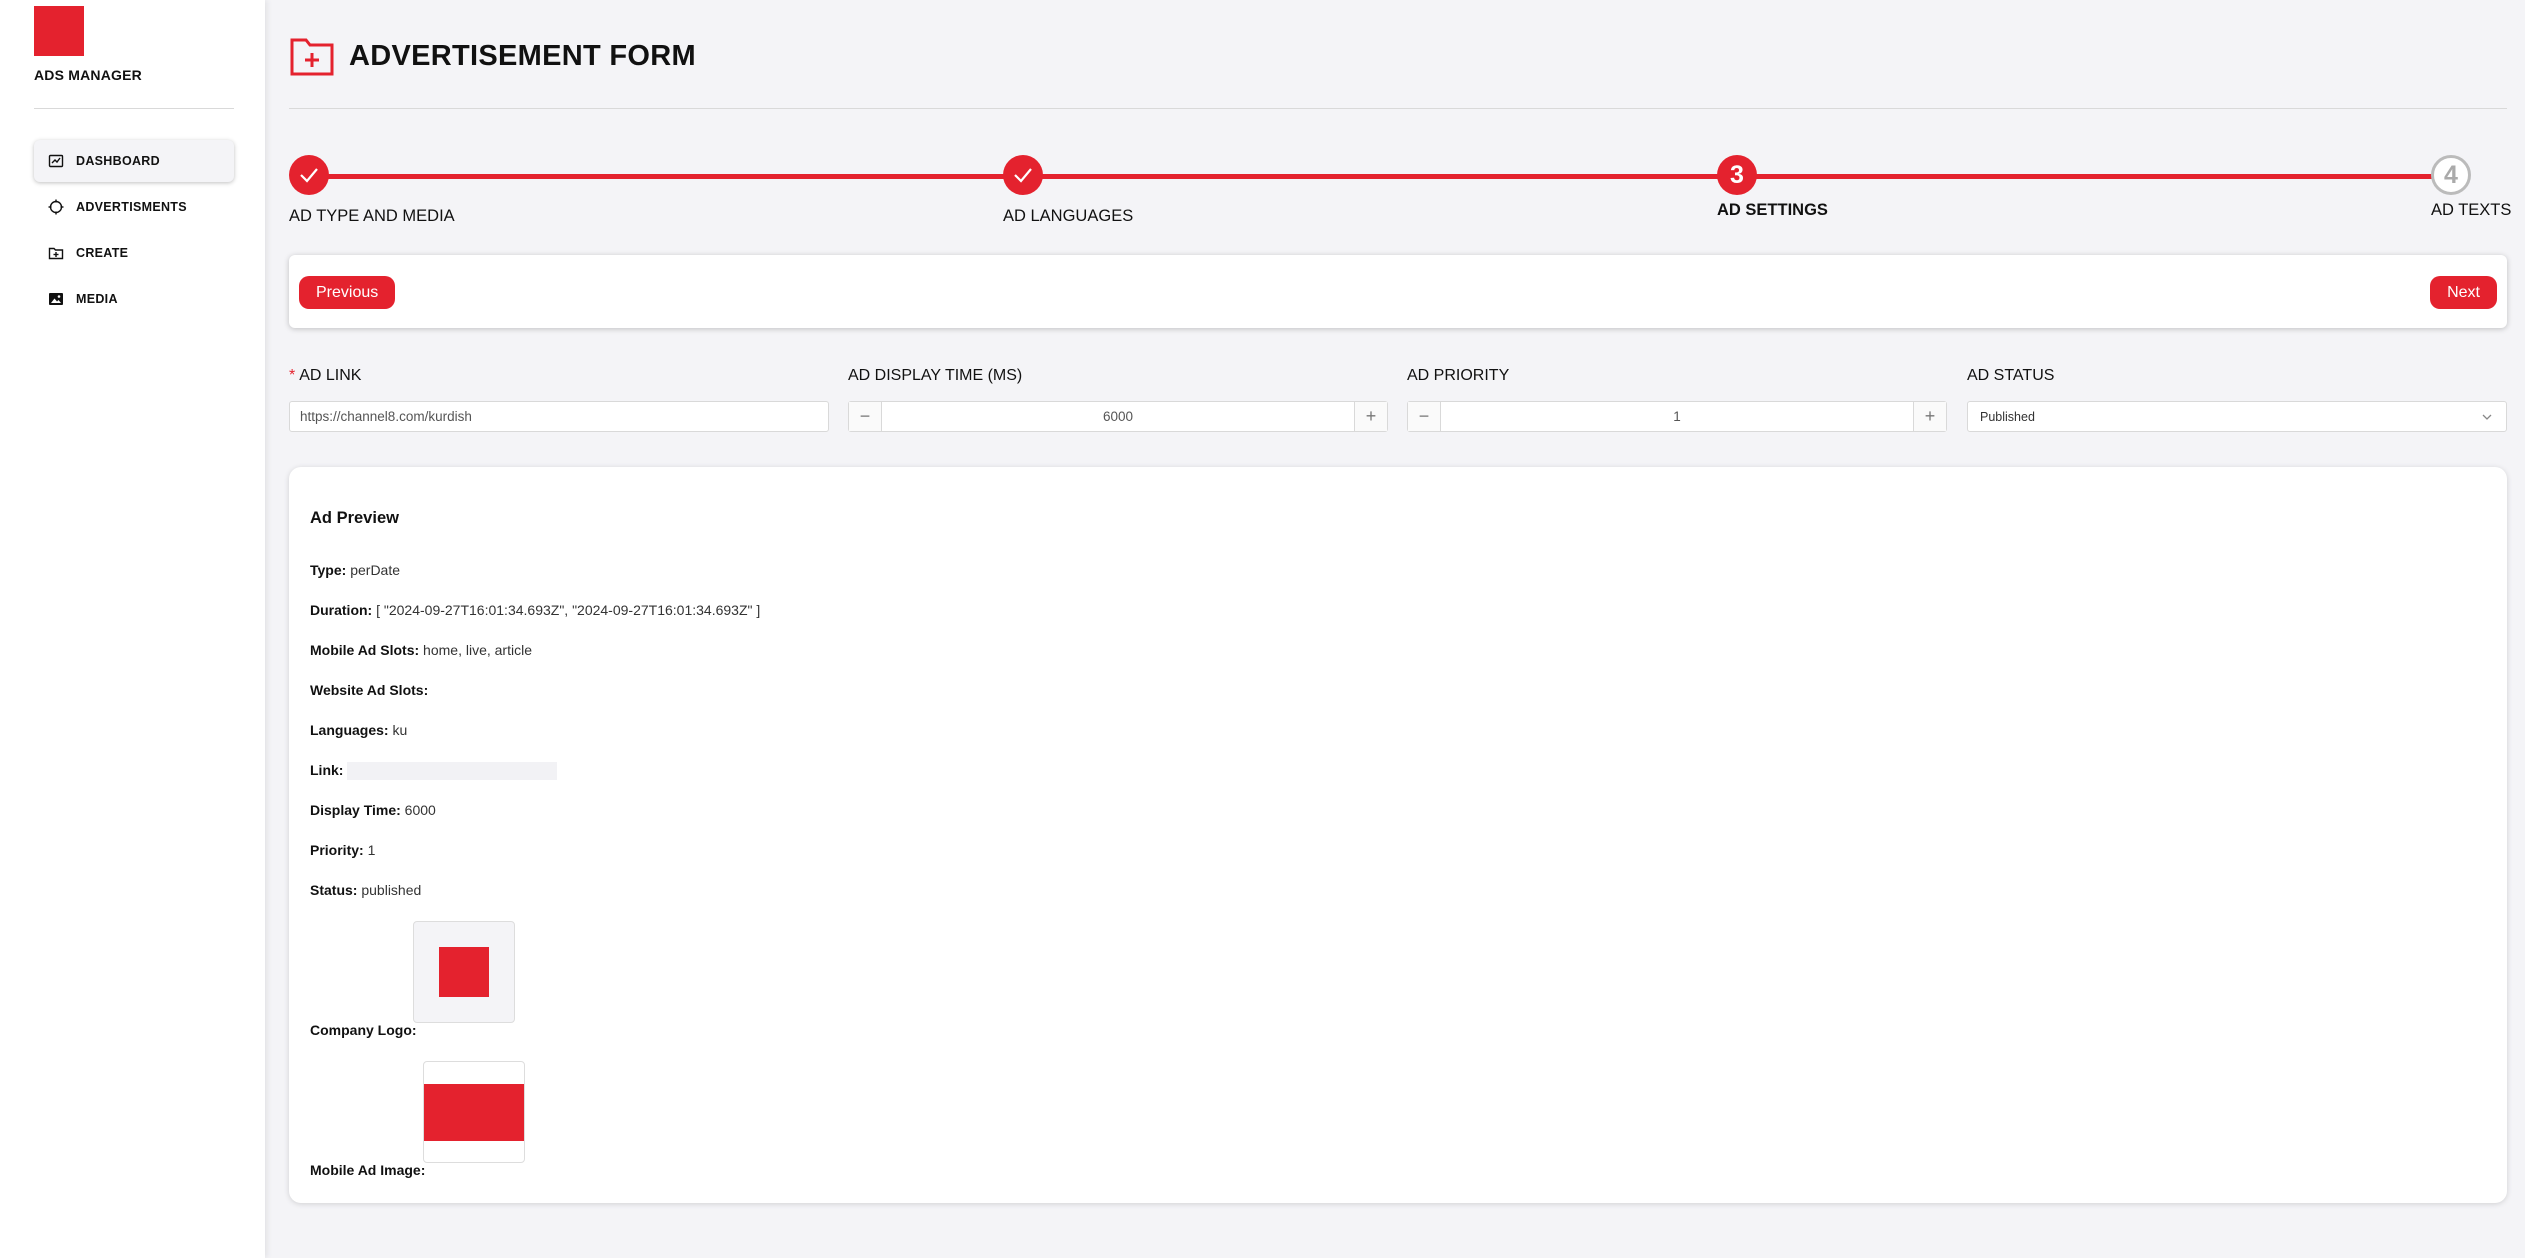  What do you see at coordinates (97, 299) in the screenshot?
I see `sidebar-item-label: MEDIA` at bounding box center [97, 299].